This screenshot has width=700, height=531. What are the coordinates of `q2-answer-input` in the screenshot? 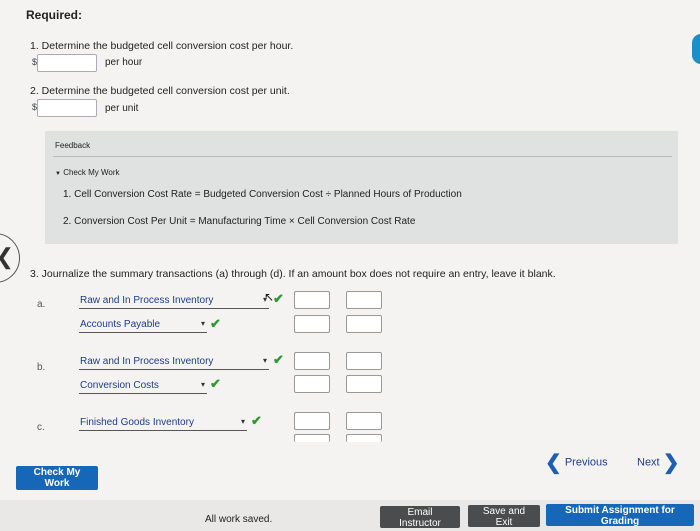 It's located at (67, 108).